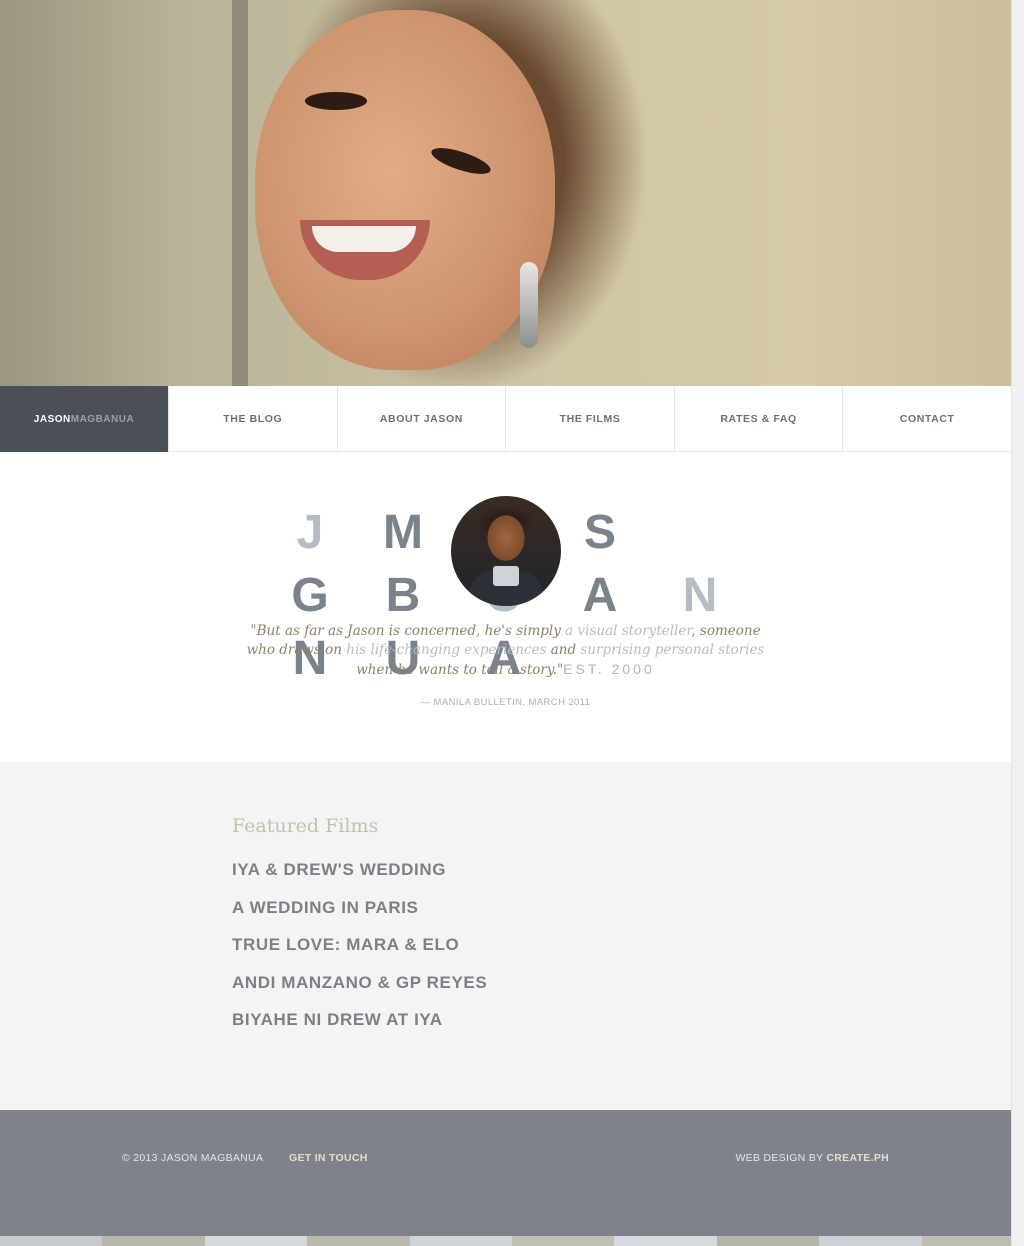 The image size is (1024, 1246). Describe the element at coordinates (758, 419) in the screenshot. I see `nav-item-rates: RATES & FAQ` at that location.